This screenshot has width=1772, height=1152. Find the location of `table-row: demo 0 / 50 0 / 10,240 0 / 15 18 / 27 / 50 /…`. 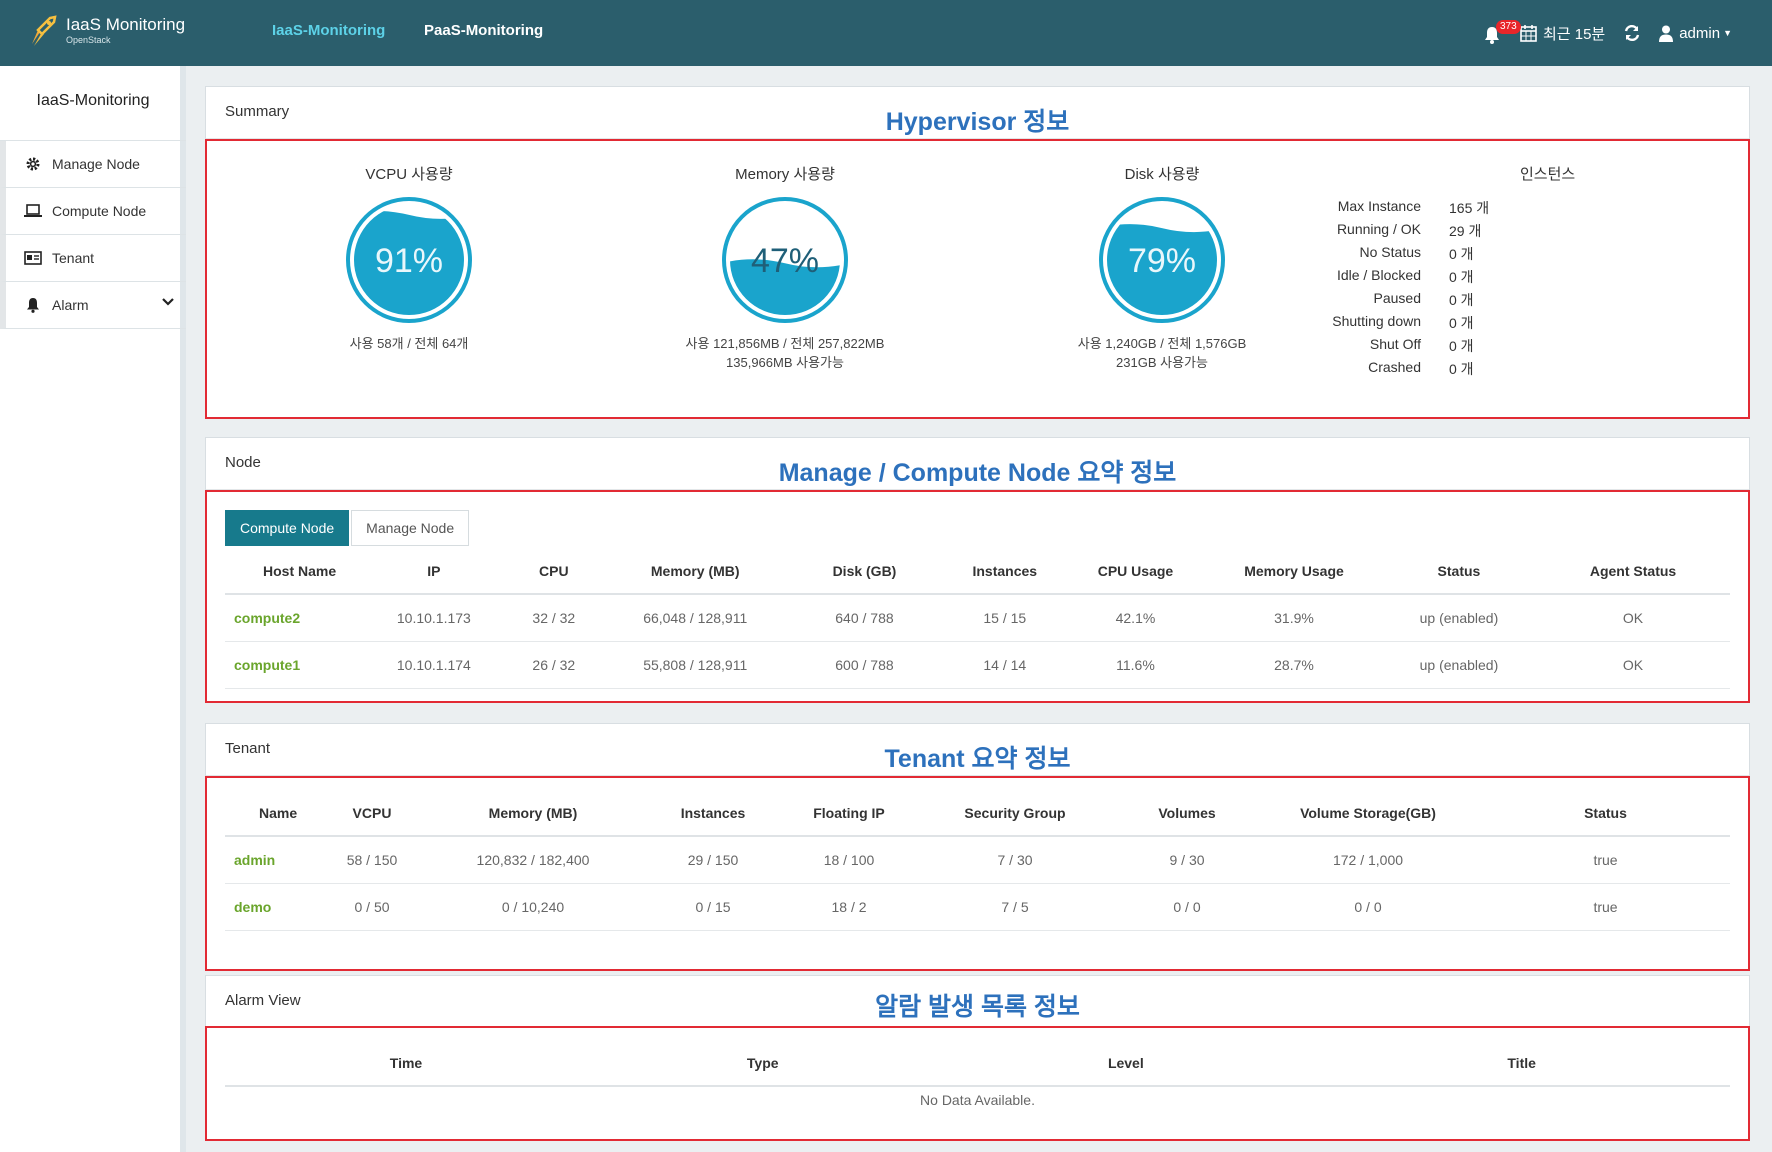

table-row: demo 0 / 50 0 / 10,240 0 / 15 18 / 27 / 50 /… is located at coordinates (977, 907).